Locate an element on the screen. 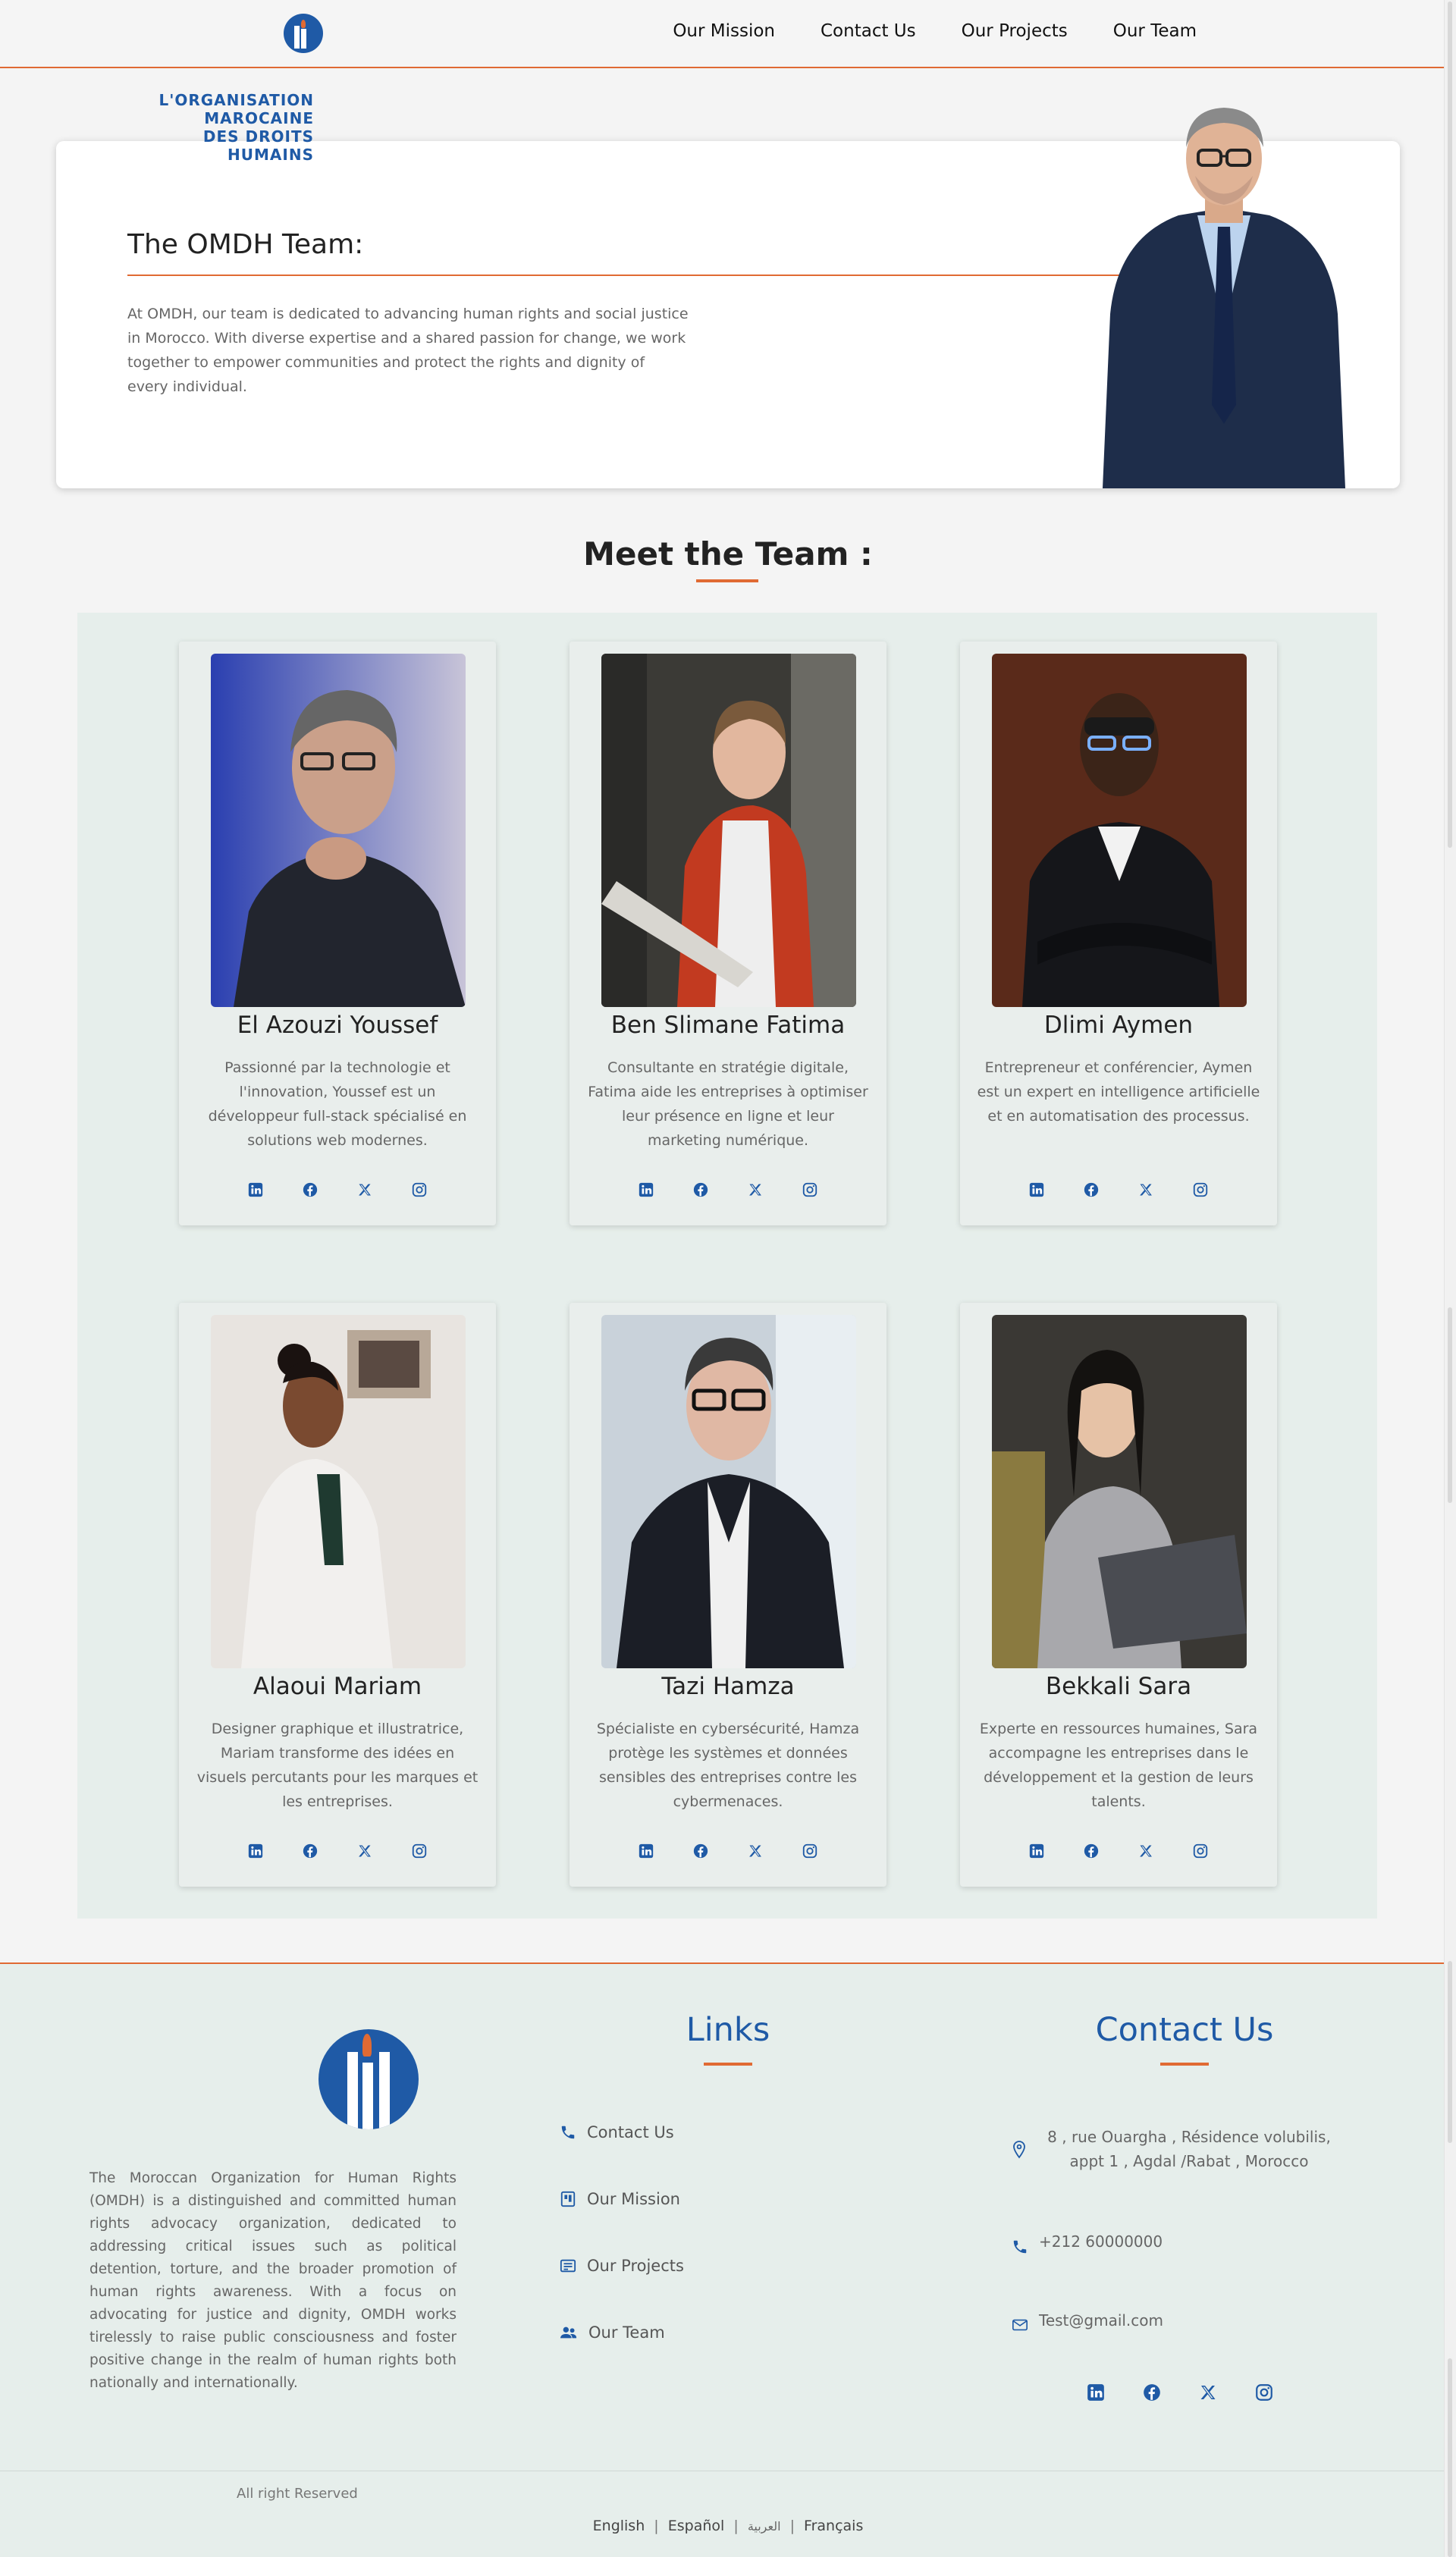  lang-francais: Français is located at coordinates (833, 2526).